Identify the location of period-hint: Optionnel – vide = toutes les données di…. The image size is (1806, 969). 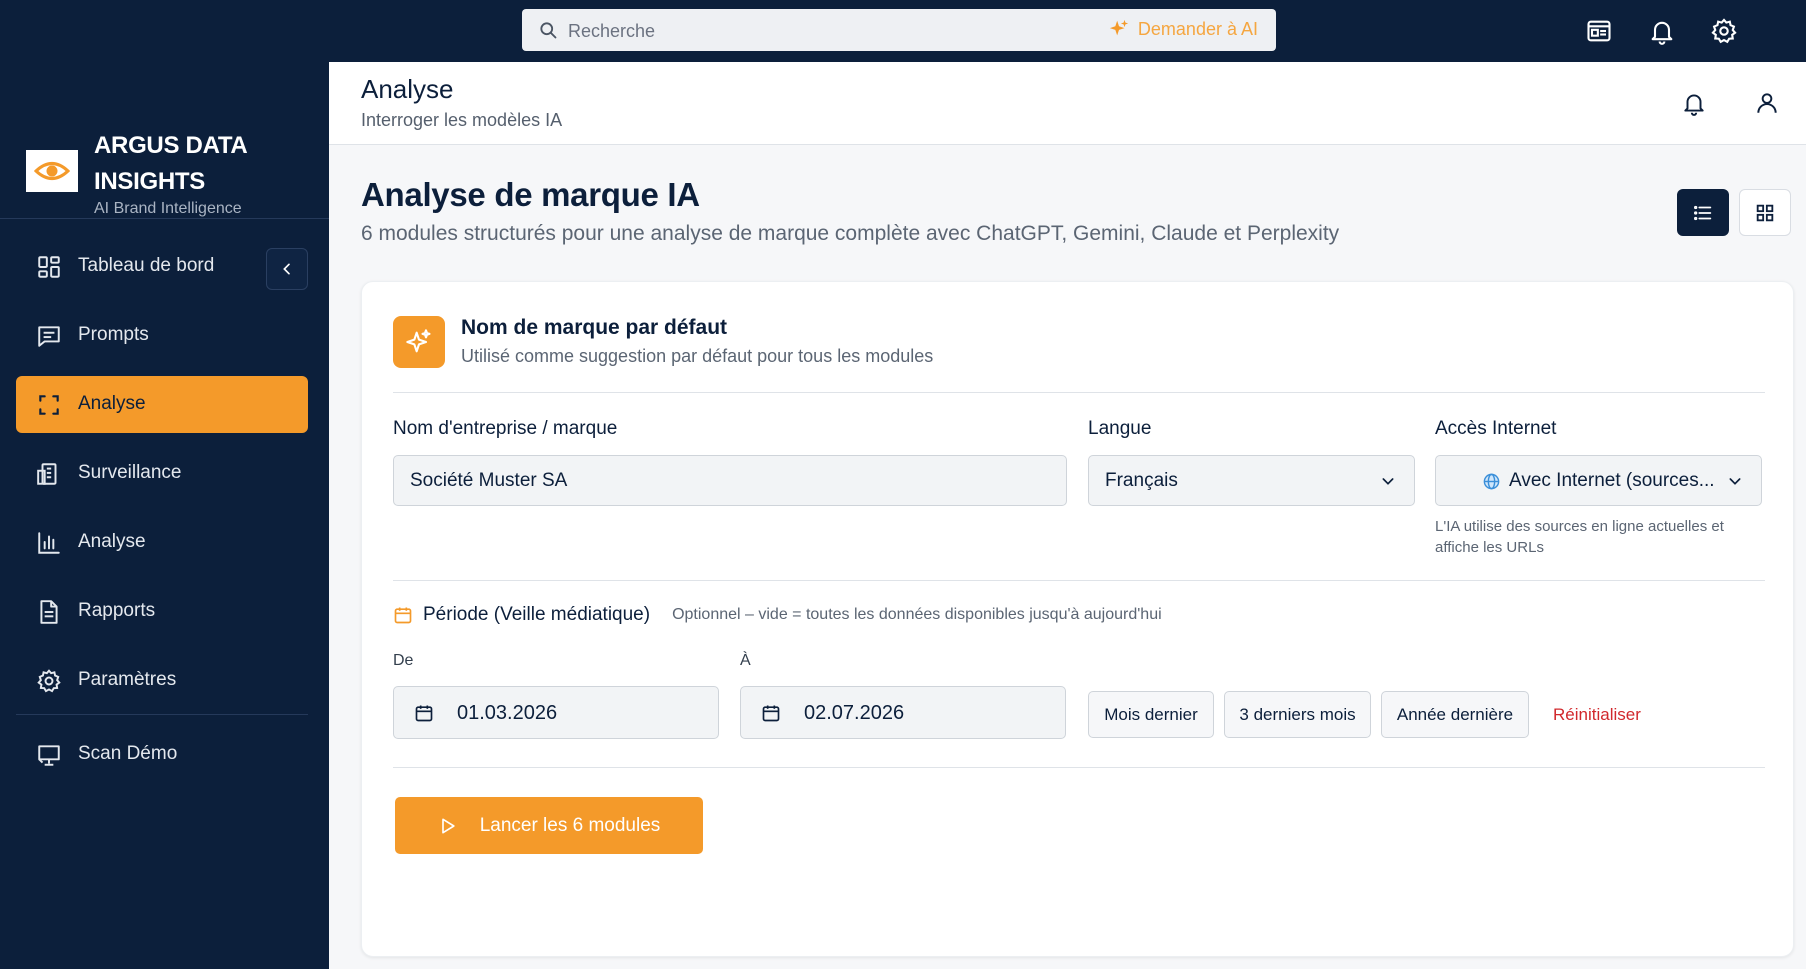
(917, 614).